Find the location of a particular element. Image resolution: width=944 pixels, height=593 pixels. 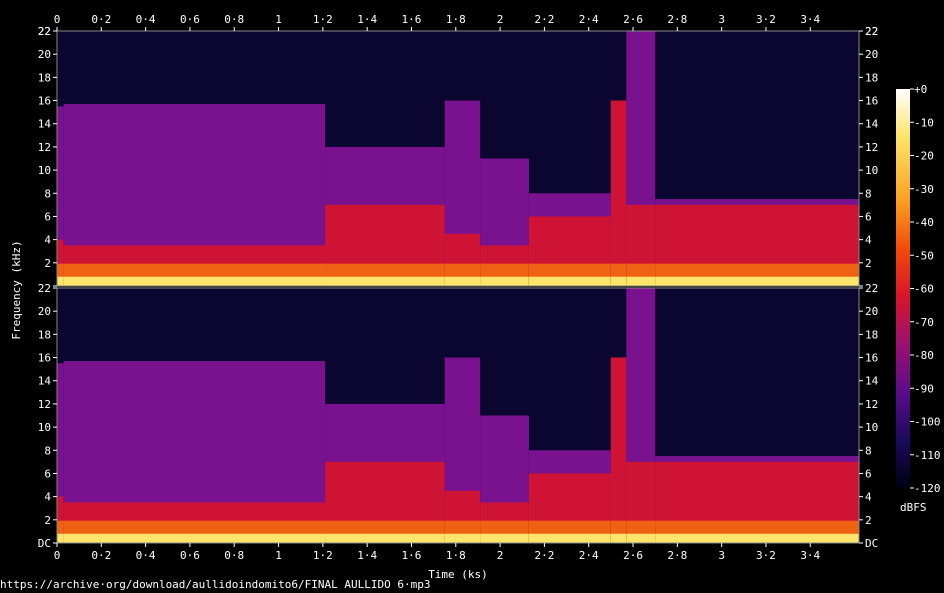

x-tick-label: 0 is located at coordinates (57, 555).